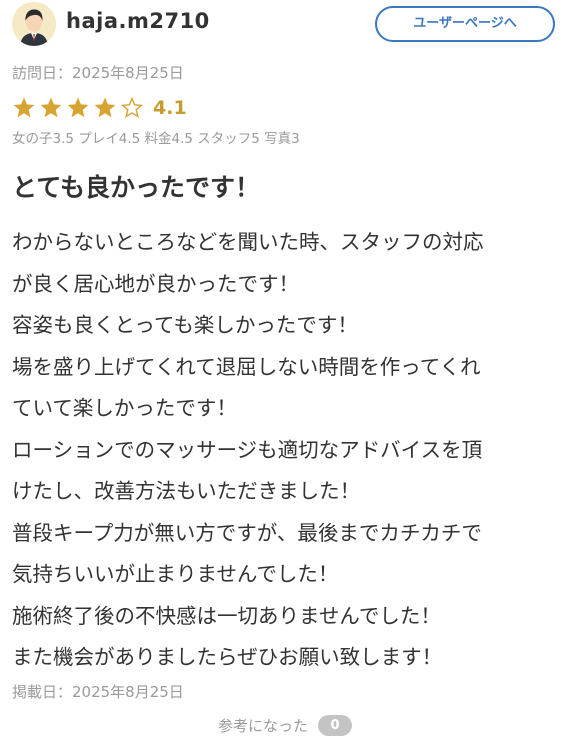 This screenshot has height=752, width=576. Describe the element at coordinates (247, 532) in the screenshot. I see `review-line: 普段キープ力が無い方ですが、最後までカチカチで` at that location.